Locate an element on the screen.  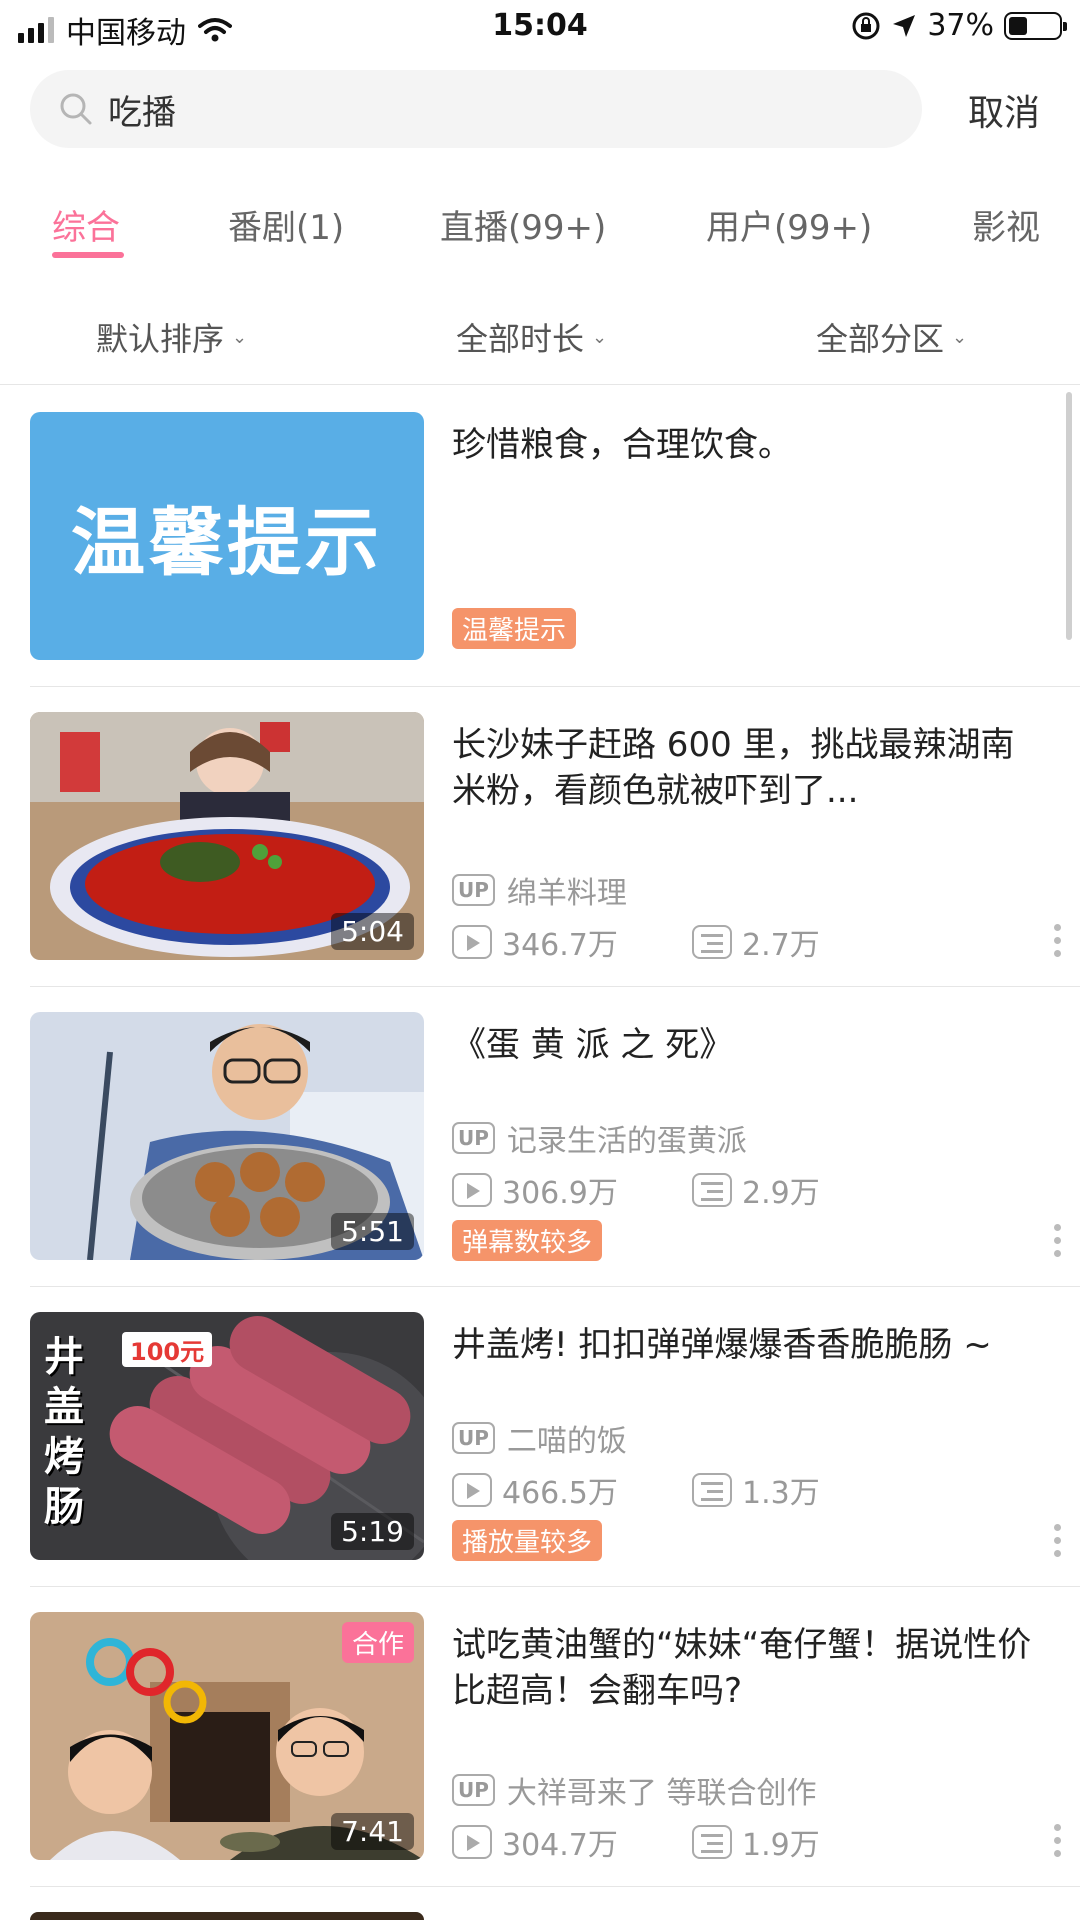
tab-live: 直播(99+) is located at coordinates (523, 224).